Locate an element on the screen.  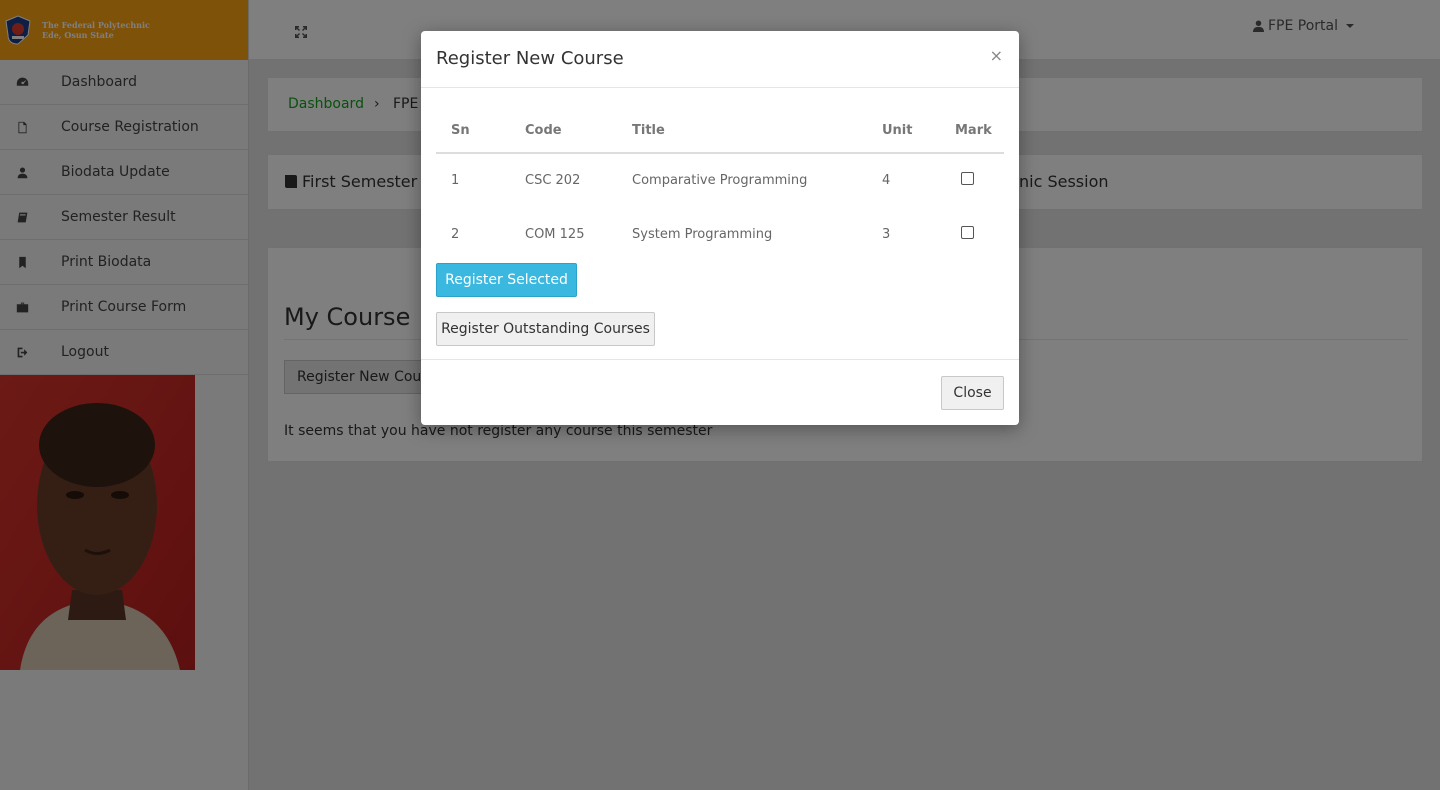
cell-title: System Programming is located at coordinates (742, 234).